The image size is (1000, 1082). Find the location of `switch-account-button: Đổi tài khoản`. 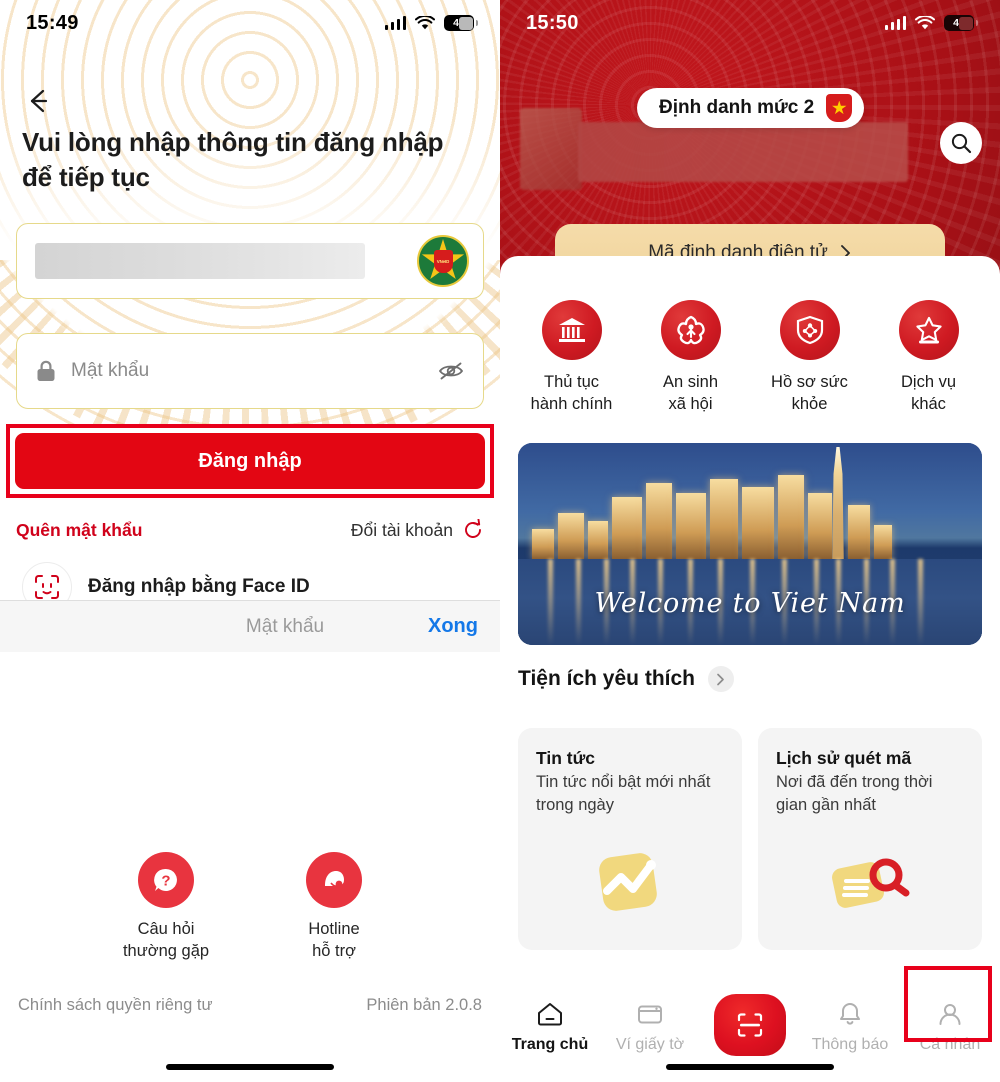

switch-account-button: Đổi tài khoản is located at coordinates (417, 530).